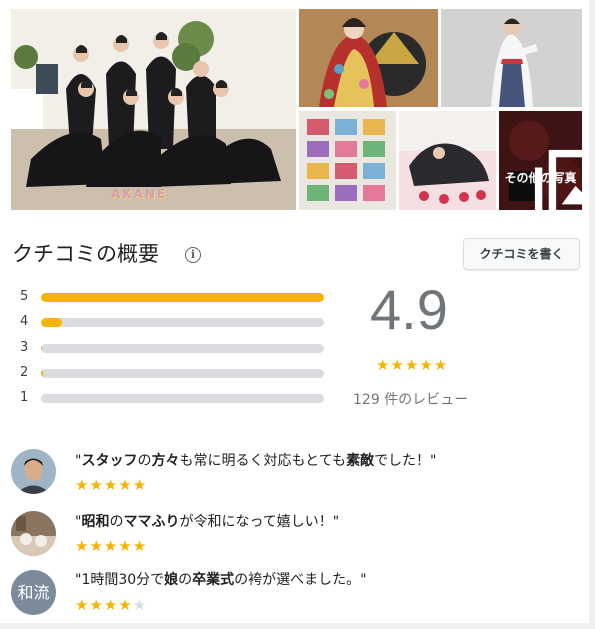 This screenshot has width=595, height=629. Describe the element at coordinates (120, 580) in the screenshot. I see `snippet-text: "1時間30分で` at that location.